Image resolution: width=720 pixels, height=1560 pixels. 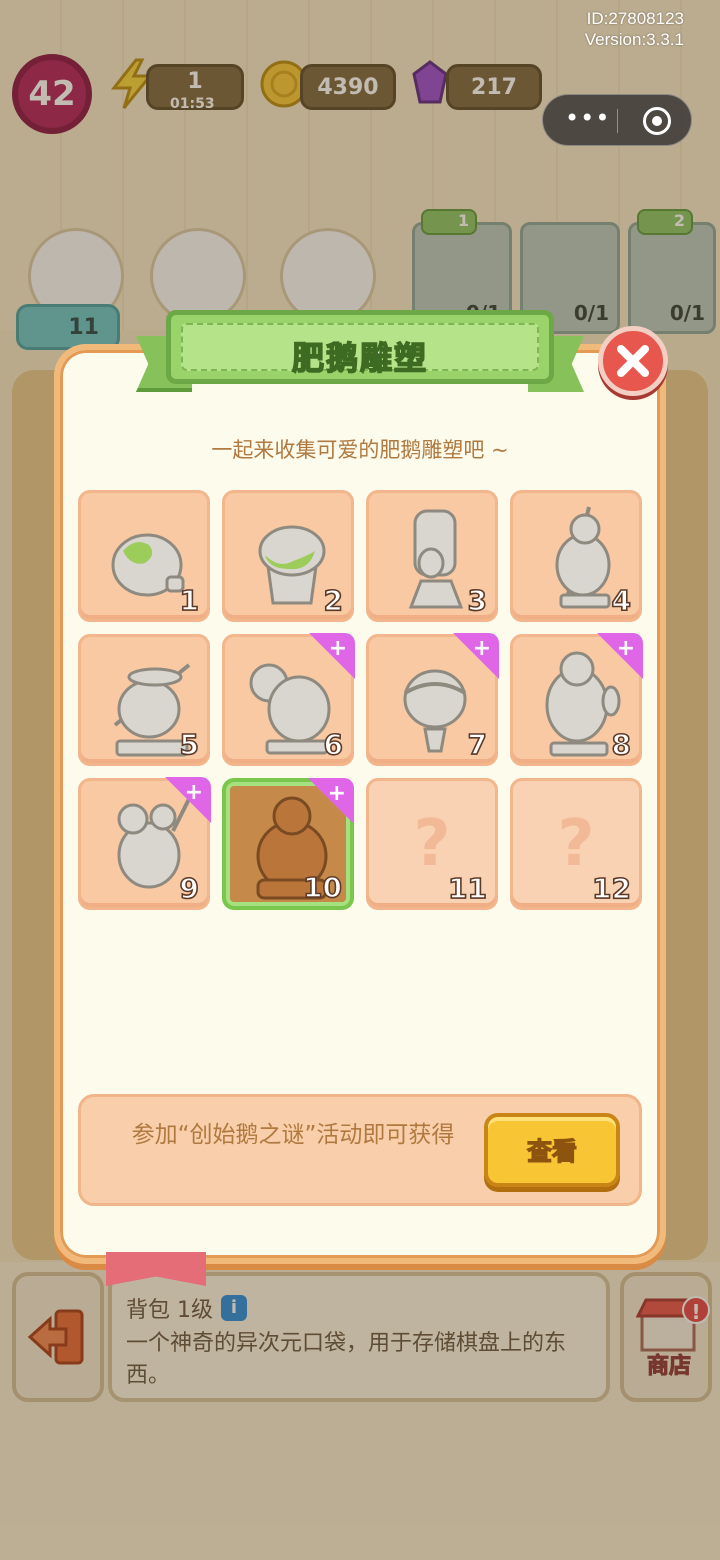 I want to click on sculpture-number: 2, so click(x=333, y=600).